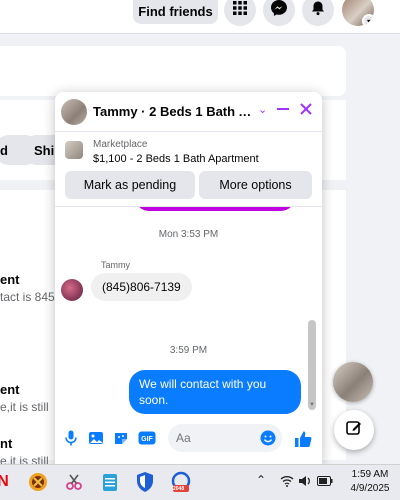  I want to click on outgoing-message: We will contact with you soon., so click(215, 392).